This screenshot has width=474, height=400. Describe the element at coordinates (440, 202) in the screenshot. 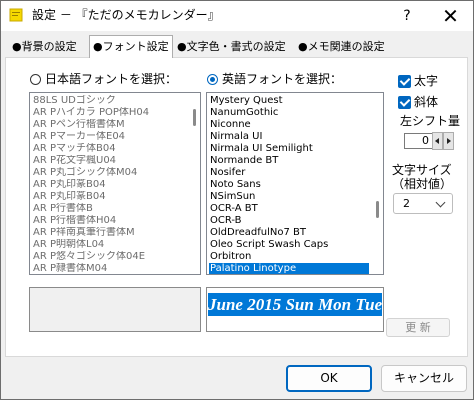

I see `chevron-down-icon` at that location.